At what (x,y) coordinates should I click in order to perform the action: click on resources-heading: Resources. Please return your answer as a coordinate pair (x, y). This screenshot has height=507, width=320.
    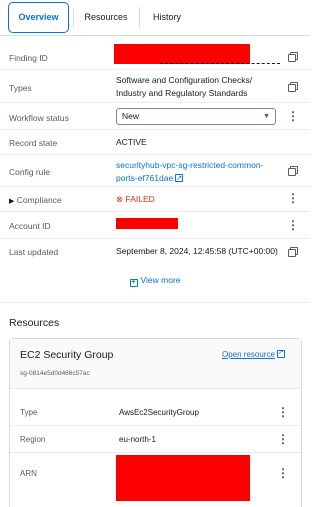
    Looking at the image, I should click on (34, 323).